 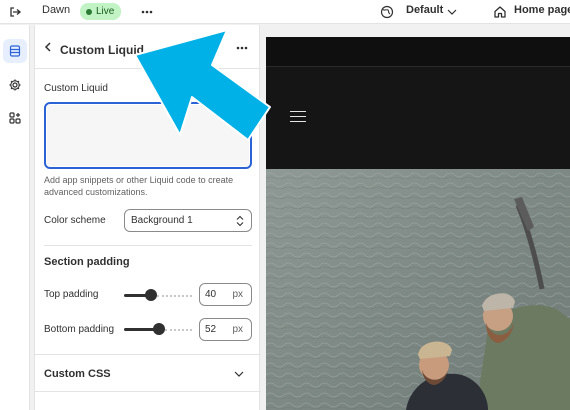 What do you see at coordinates (15, 12) in the screenshot?
I see `exit-icon` at bounding box center [15, 12].